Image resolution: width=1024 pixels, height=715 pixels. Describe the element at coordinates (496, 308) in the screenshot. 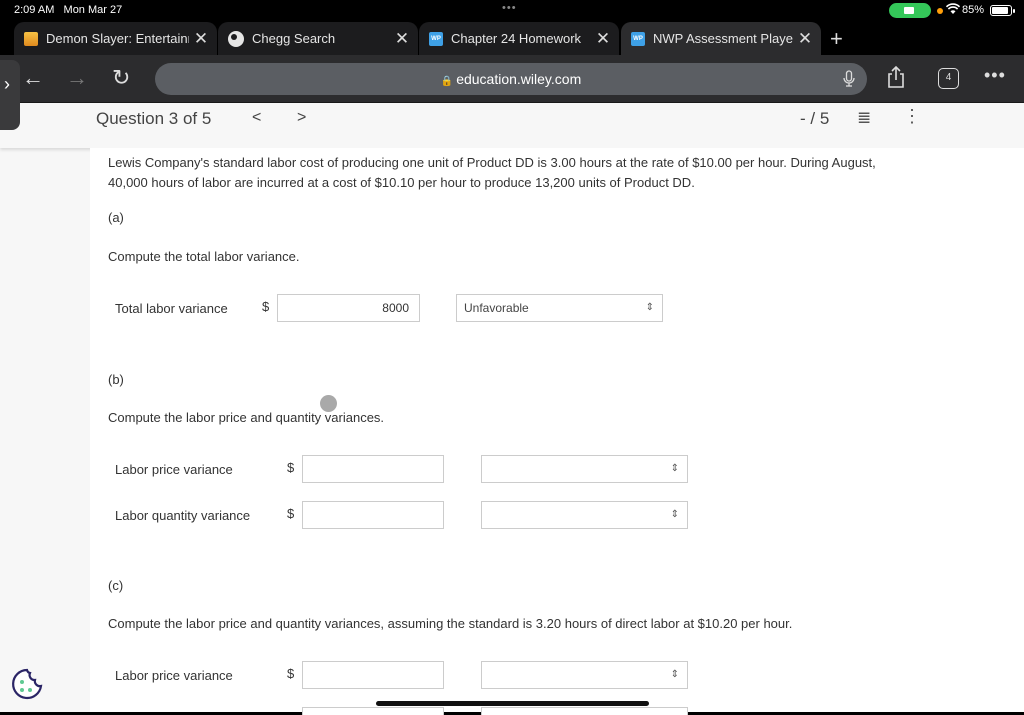

I see `selected-option: Unfavorable` at that location.